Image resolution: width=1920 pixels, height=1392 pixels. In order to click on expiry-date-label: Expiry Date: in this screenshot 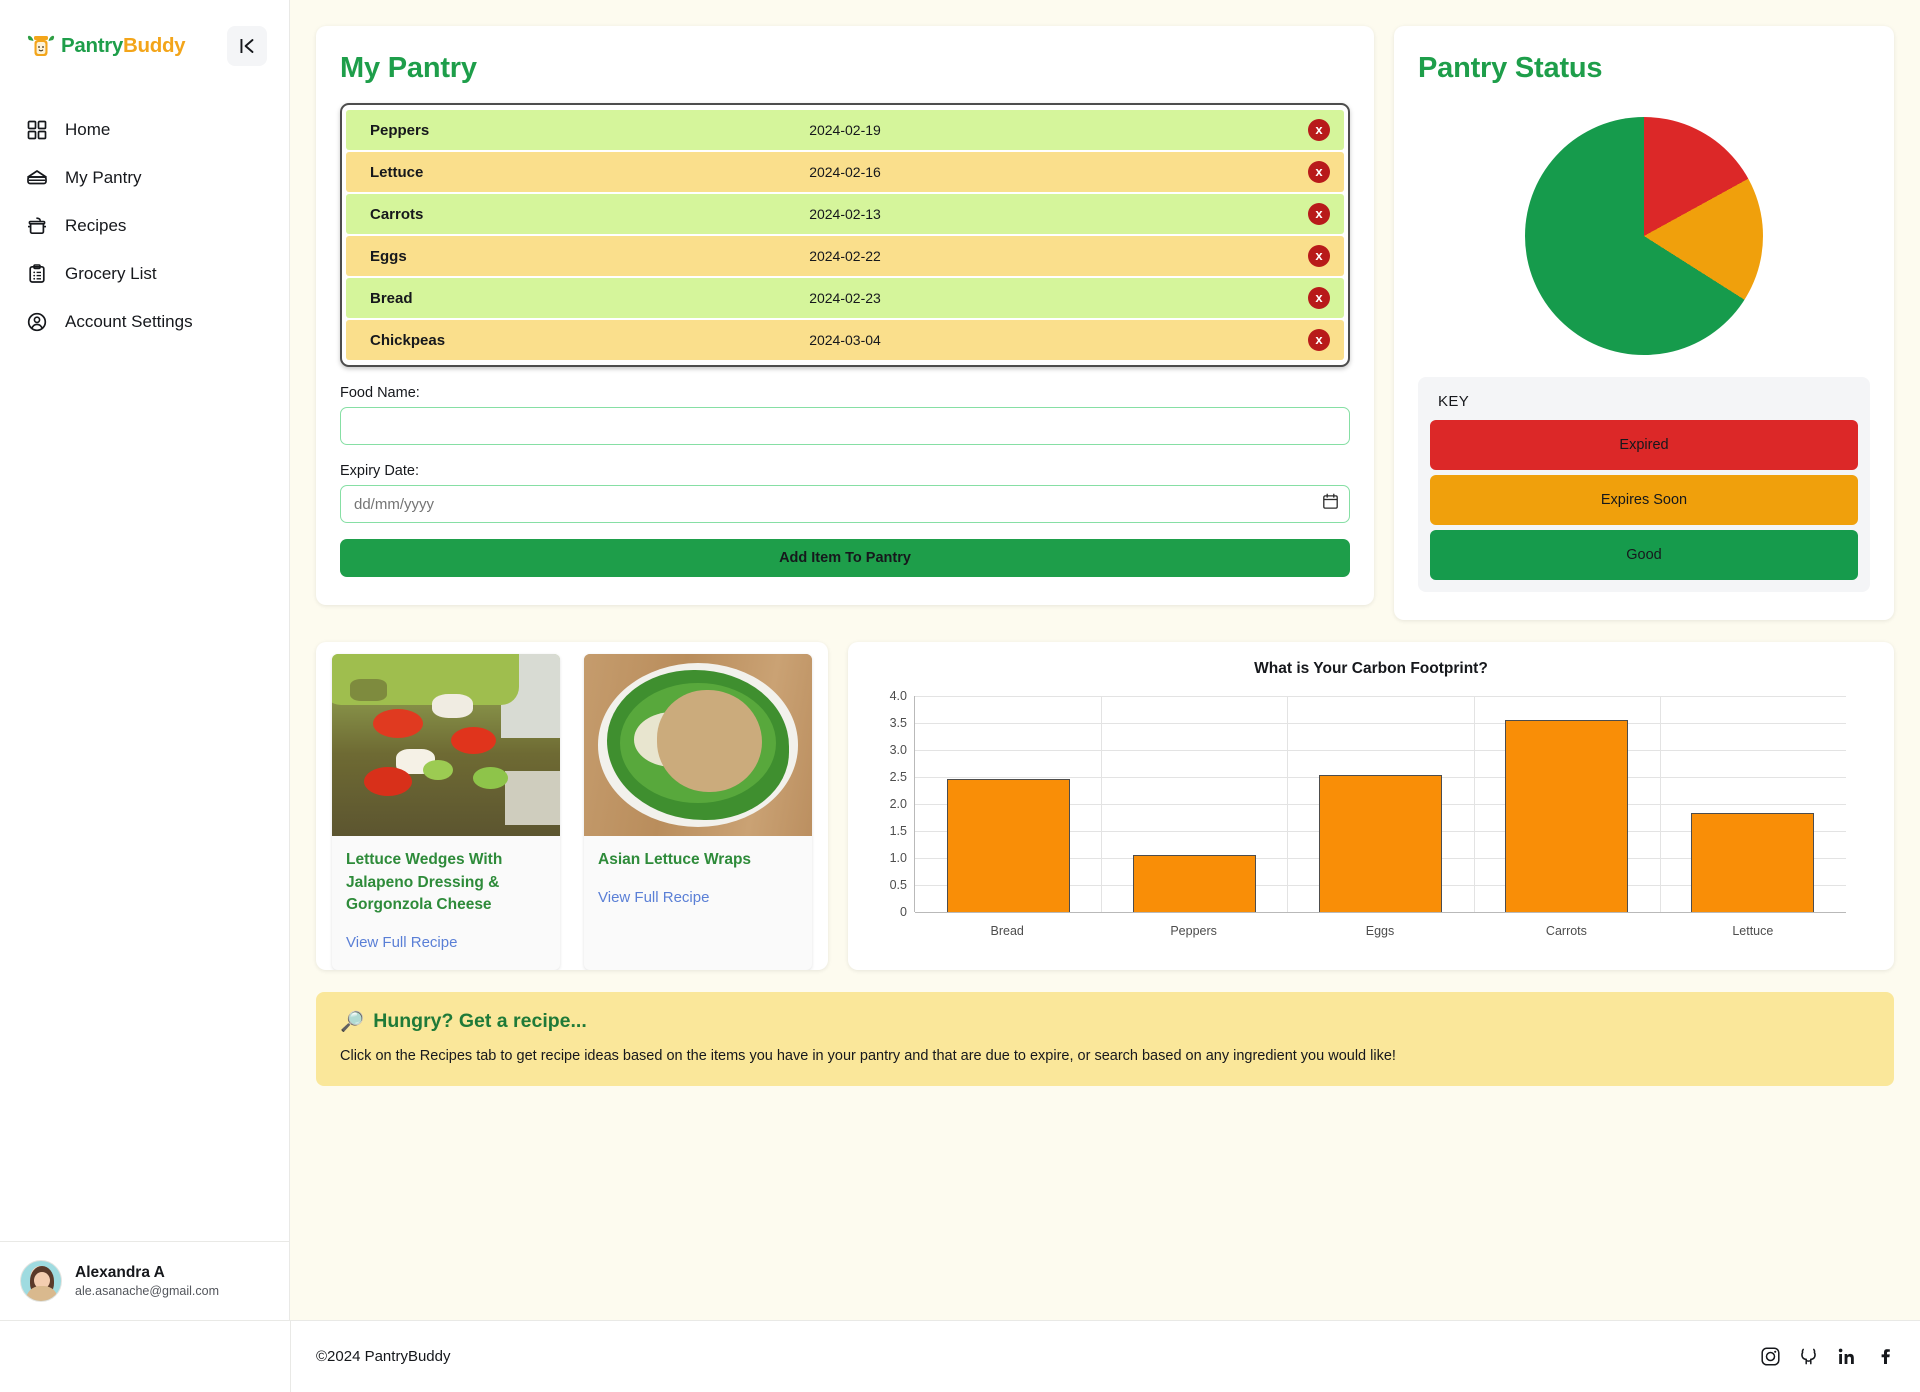, I will do `click(379, 471)`.